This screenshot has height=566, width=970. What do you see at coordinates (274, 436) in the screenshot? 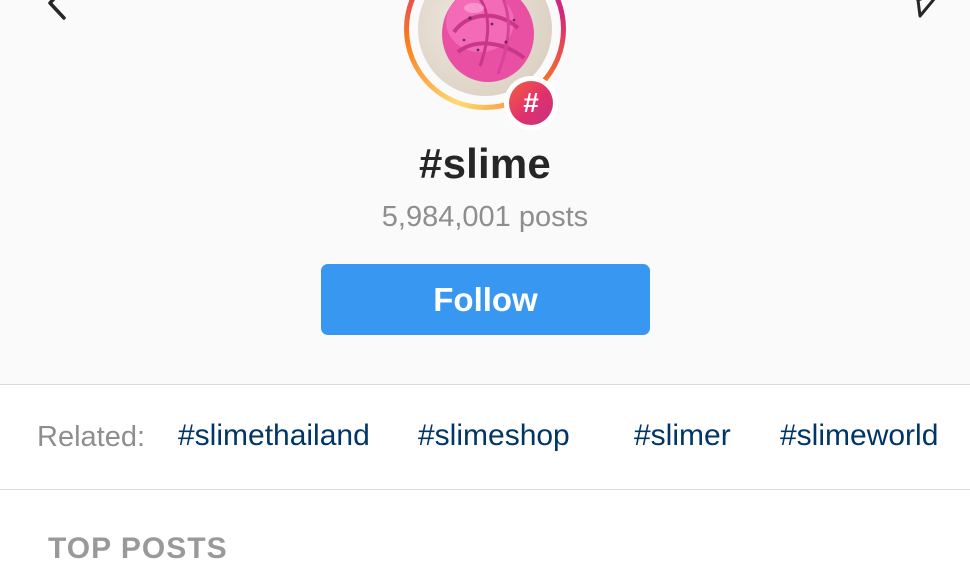
I see `related-tag-slimethailand: #slimethailand` at bounding box center [274, 436].